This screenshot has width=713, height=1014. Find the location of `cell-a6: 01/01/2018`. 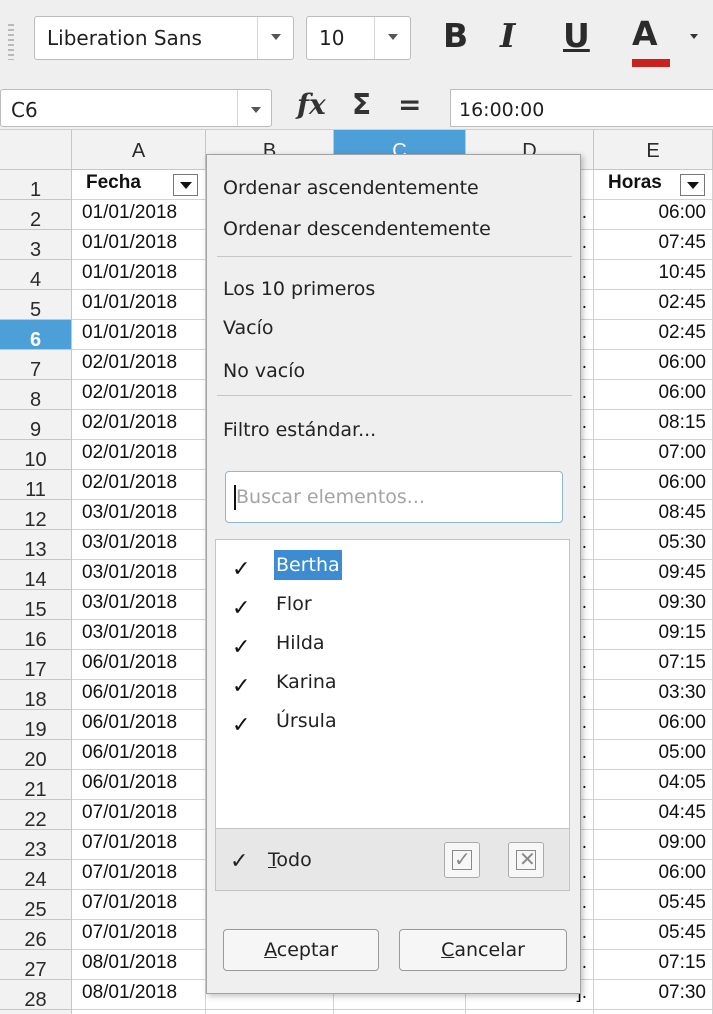

cell-a6: 01/01/2018 is located at coordinates (139, 335).